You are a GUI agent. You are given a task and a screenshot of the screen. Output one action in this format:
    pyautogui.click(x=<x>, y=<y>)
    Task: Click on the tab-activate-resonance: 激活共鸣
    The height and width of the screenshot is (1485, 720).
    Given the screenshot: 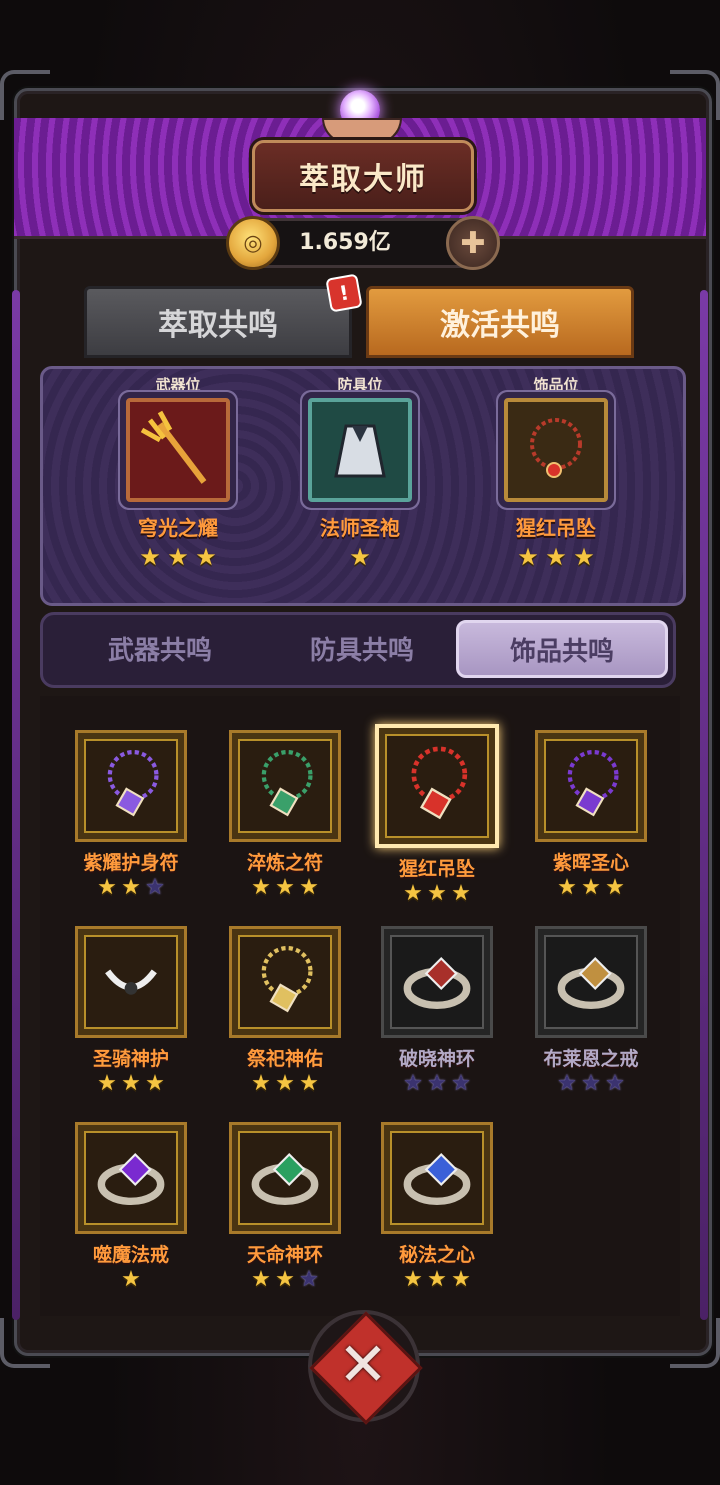 What is the action you would take?
    pyautogui.click(x=500, y=322)
    